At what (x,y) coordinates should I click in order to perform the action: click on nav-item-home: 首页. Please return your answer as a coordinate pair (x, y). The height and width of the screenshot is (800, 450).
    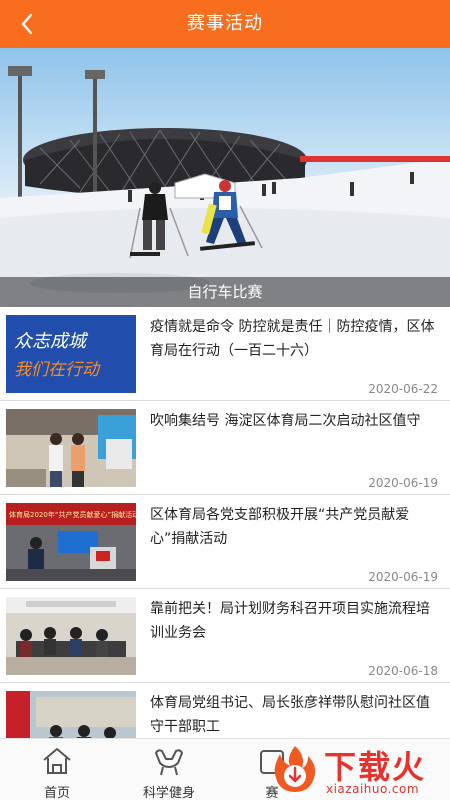
    Looking at the image, I should click on (57, 769).